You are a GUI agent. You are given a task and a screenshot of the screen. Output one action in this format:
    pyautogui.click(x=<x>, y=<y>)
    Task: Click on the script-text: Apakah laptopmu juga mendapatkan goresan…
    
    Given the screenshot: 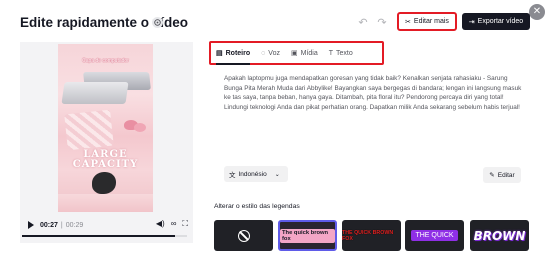 What is the action you would take?
    pyautogui.click(x=374, y=93)
    